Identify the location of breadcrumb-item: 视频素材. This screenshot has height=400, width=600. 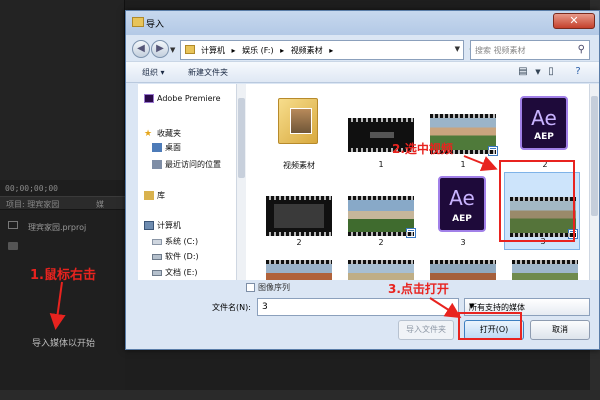
(307, 50).